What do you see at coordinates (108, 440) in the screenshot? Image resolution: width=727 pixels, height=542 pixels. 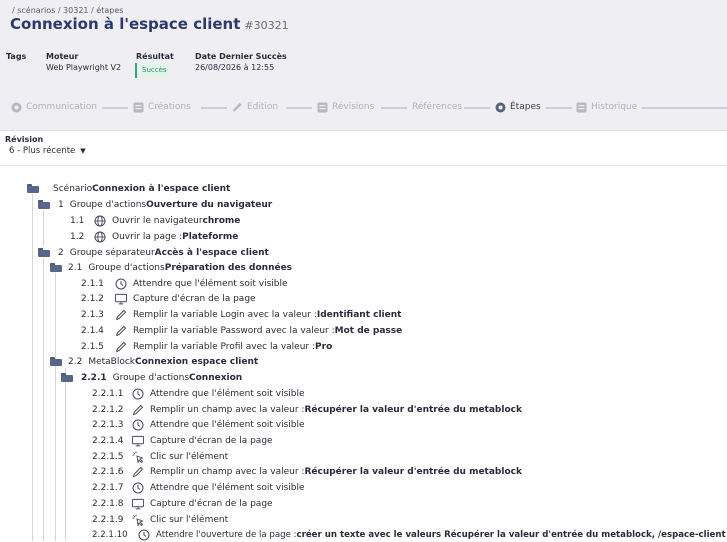 I see `step-number: 2.2.1.4` at bounding box center [108, 440].